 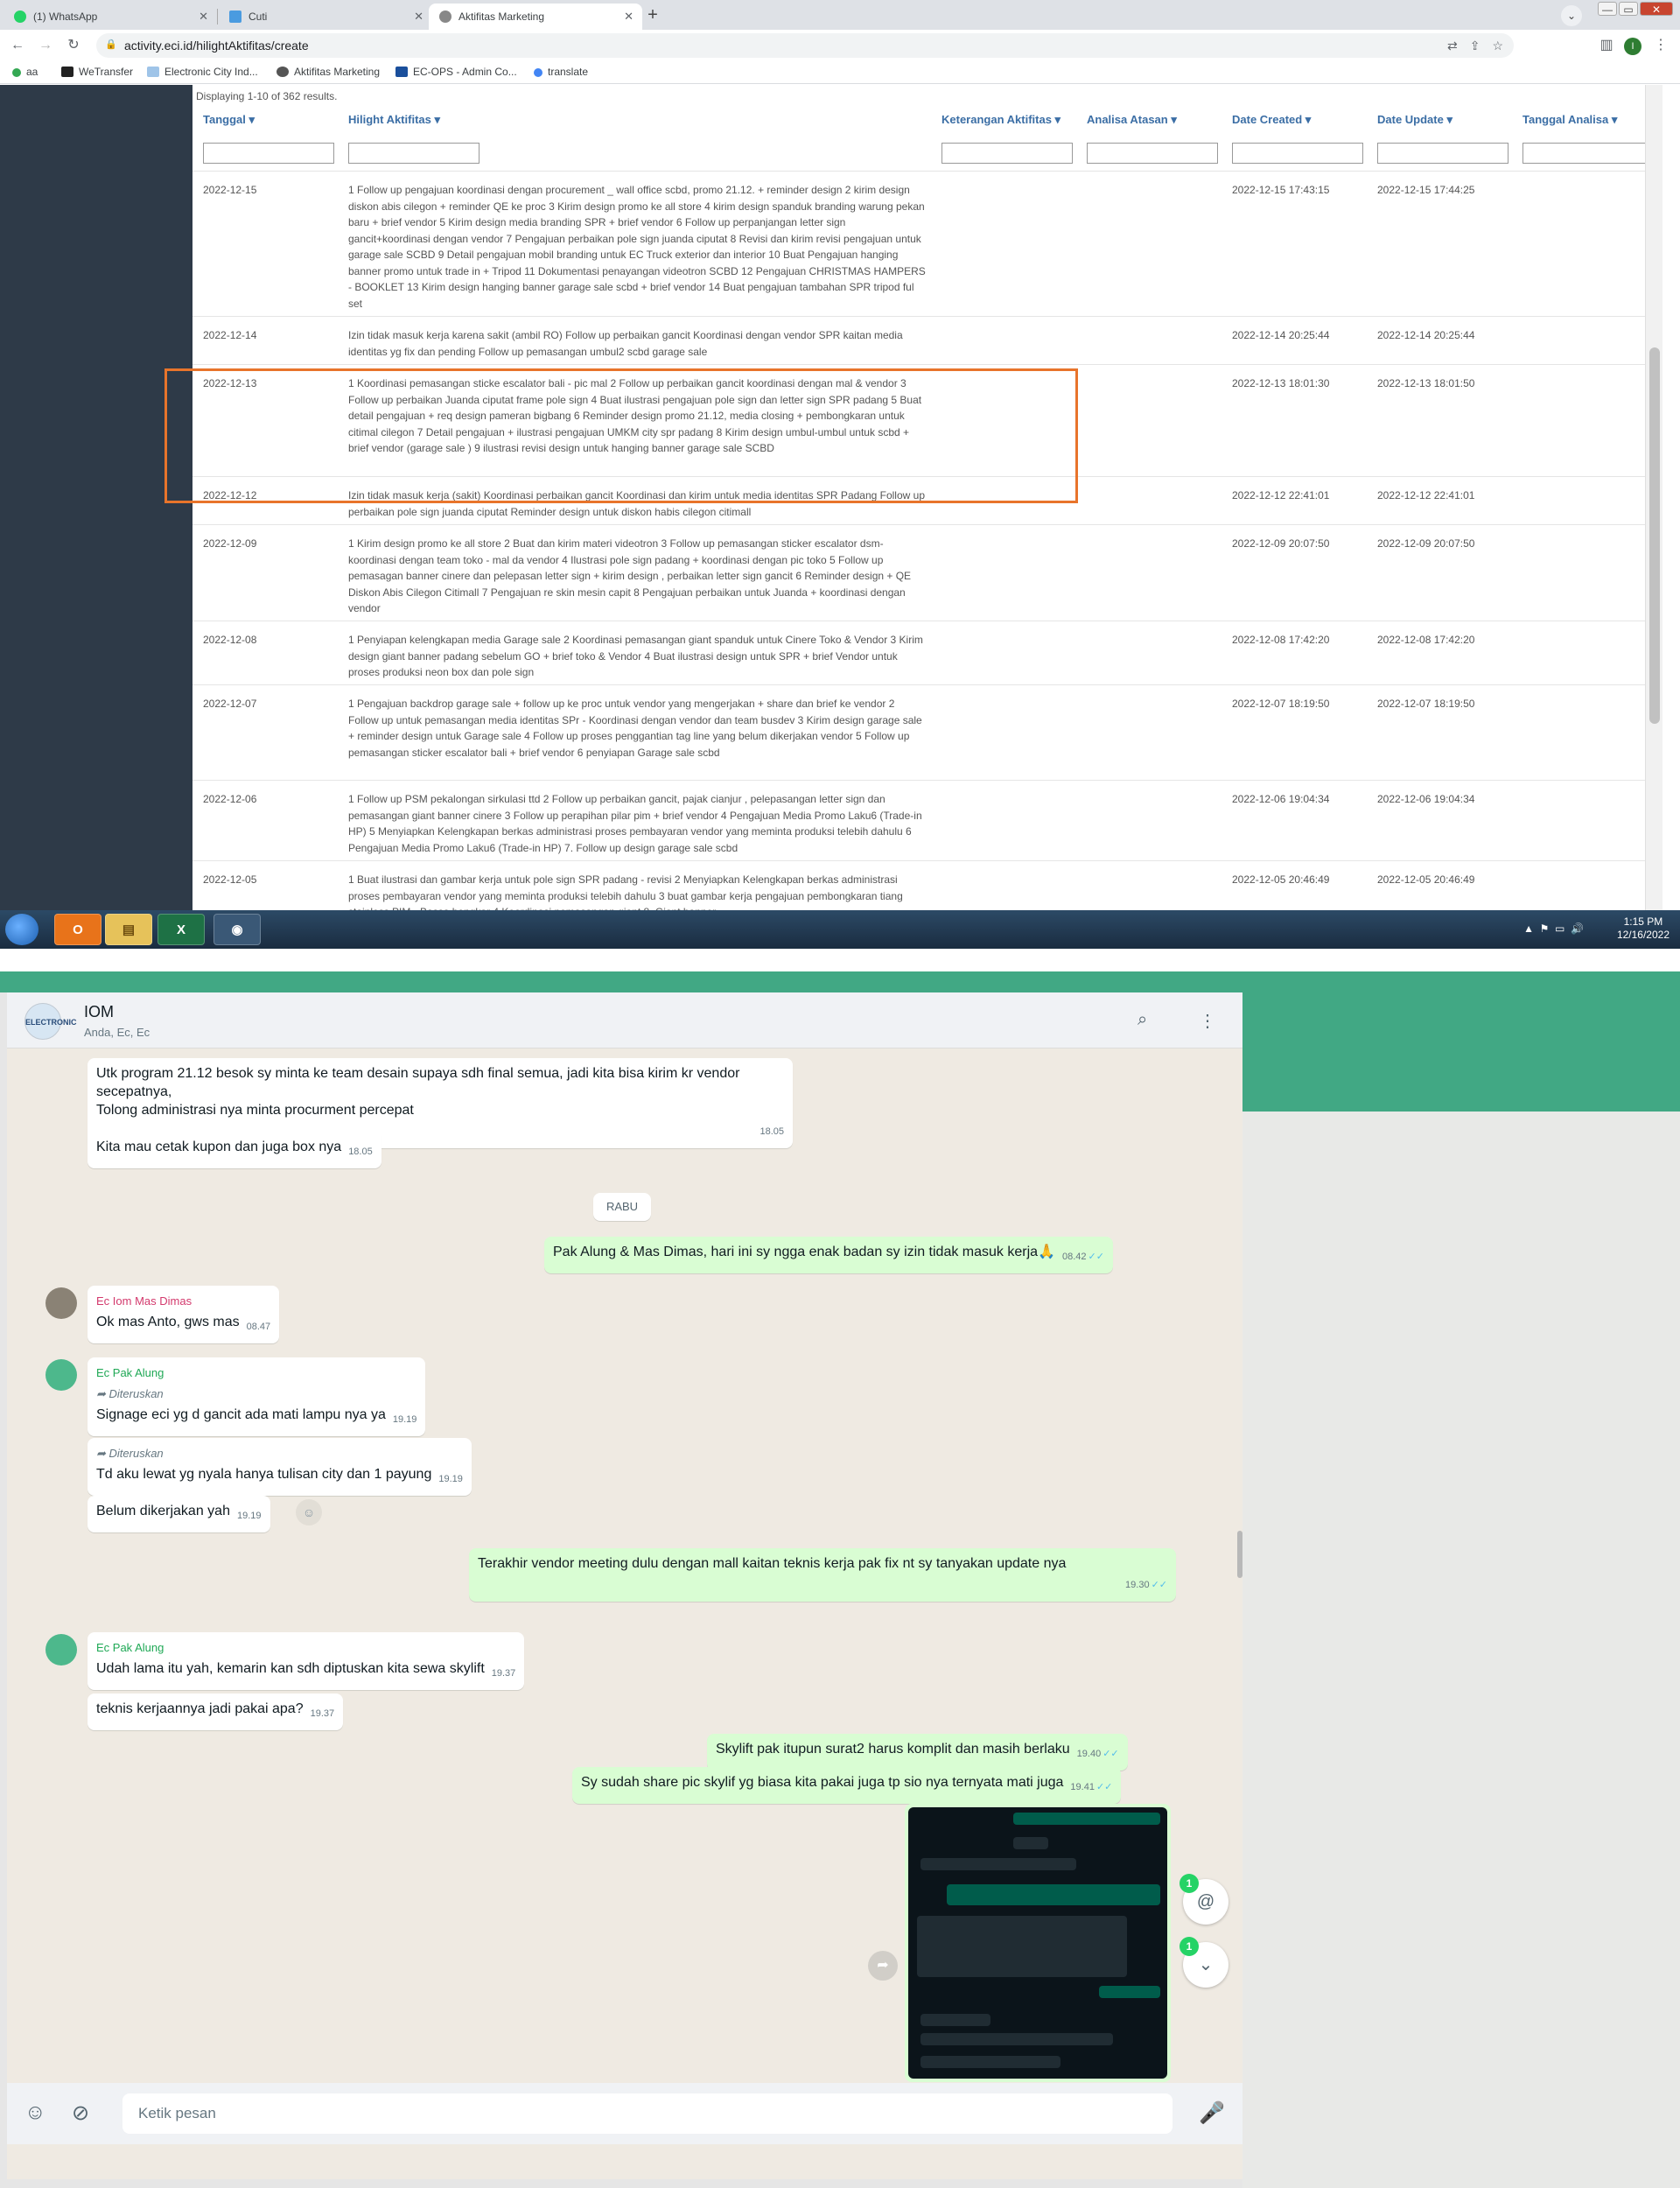 I want to click on bookmark-aa: aa, so click(x=25, y=72).